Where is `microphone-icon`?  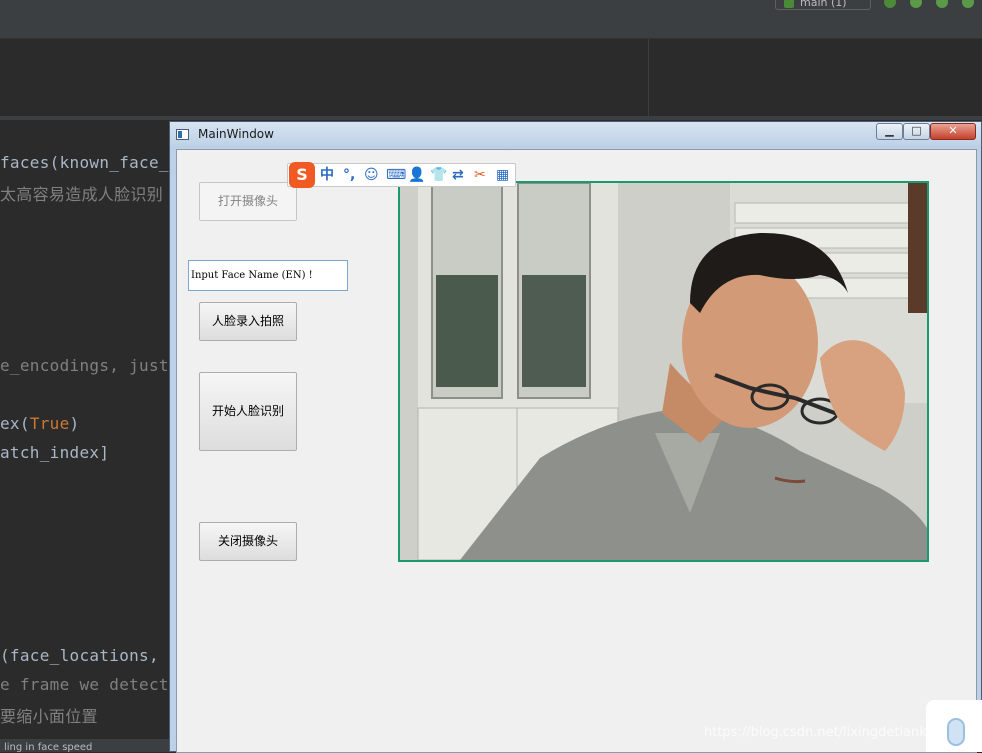 microphone-icon is located at coordinates (956, 732).